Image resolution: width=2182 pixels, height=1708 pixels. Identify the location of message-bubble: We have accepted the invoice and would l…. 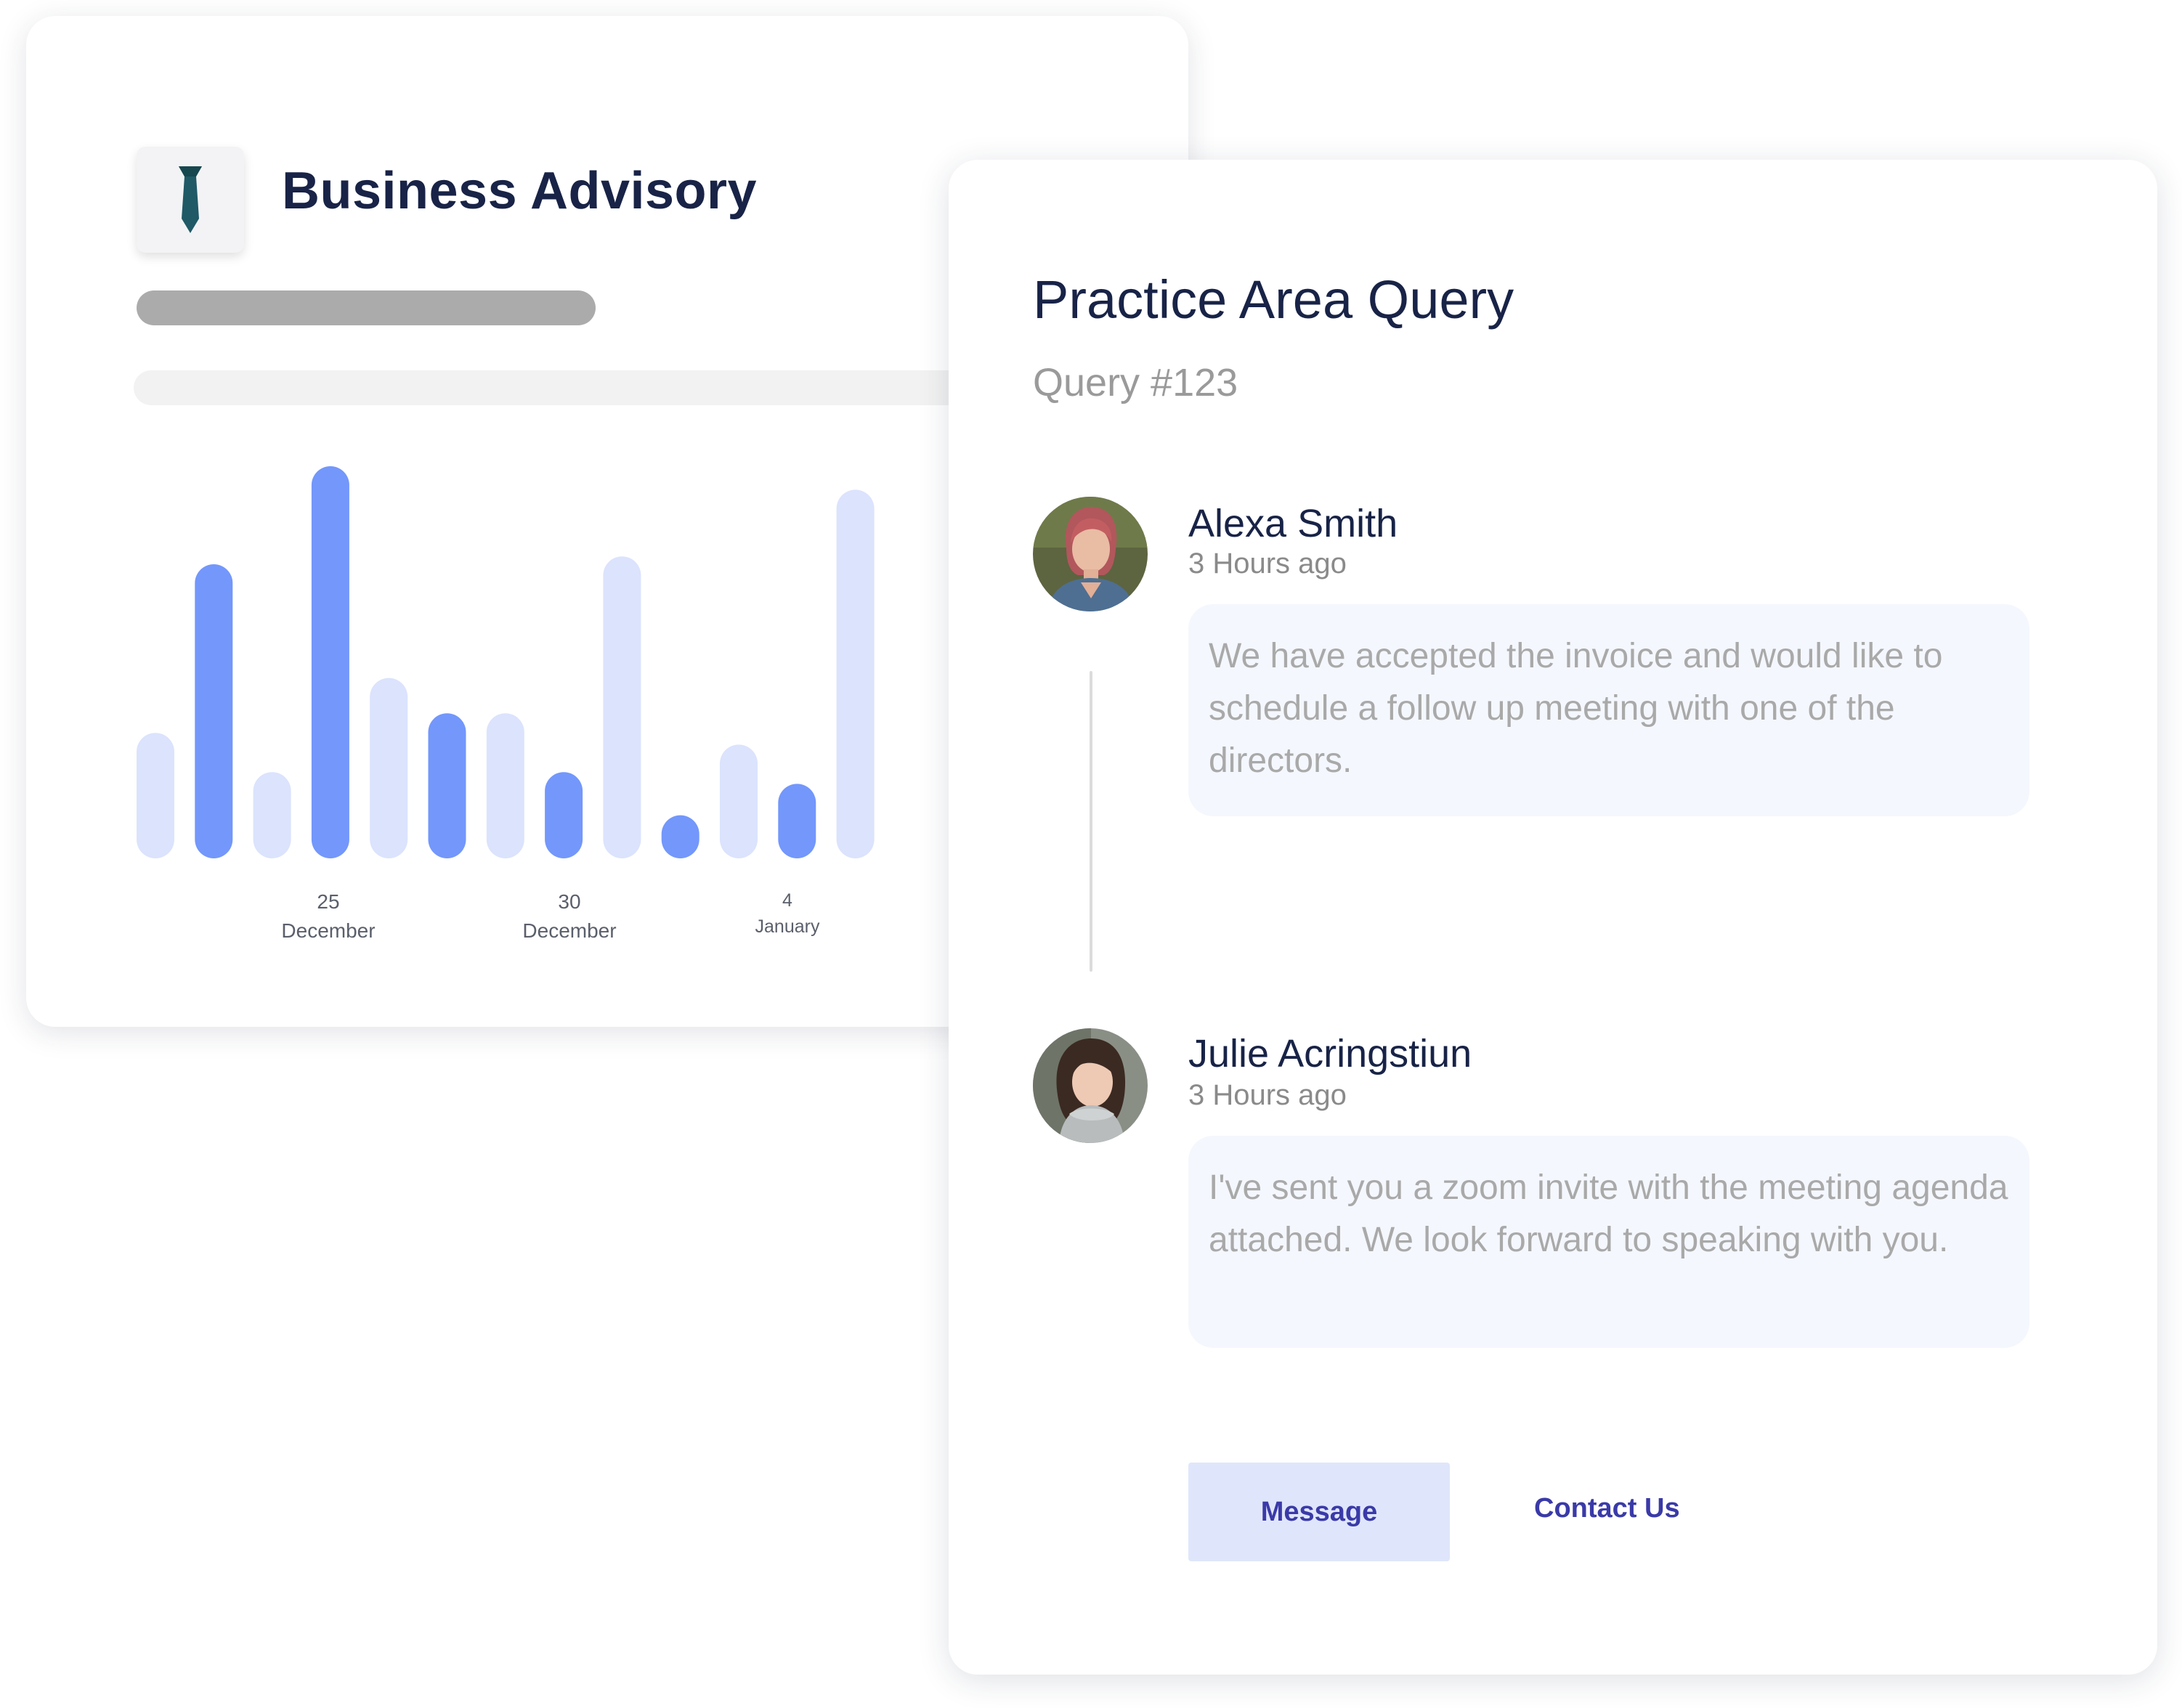
(1608, 710).